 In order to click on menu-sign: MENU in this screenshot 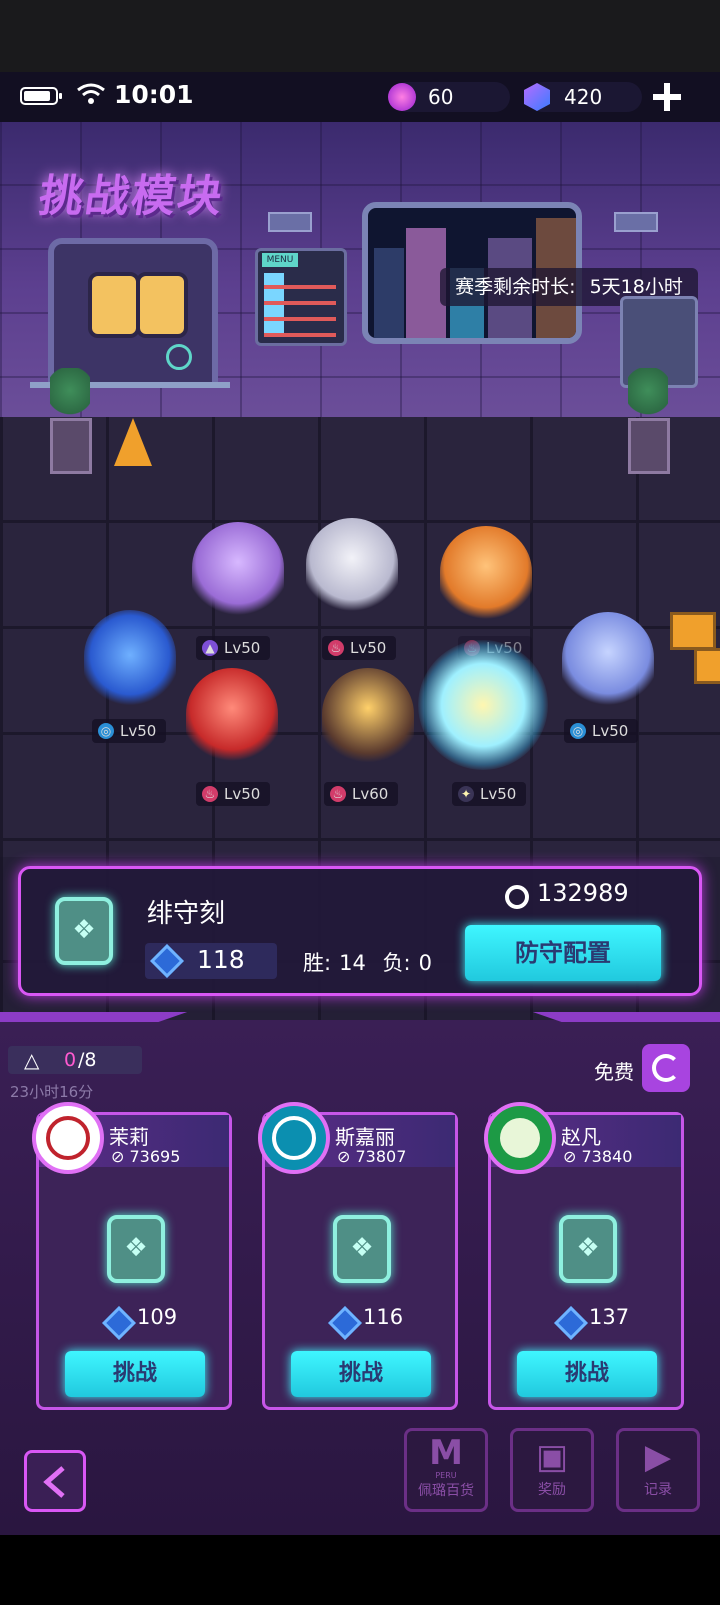, I will do `click(280, 260)`.